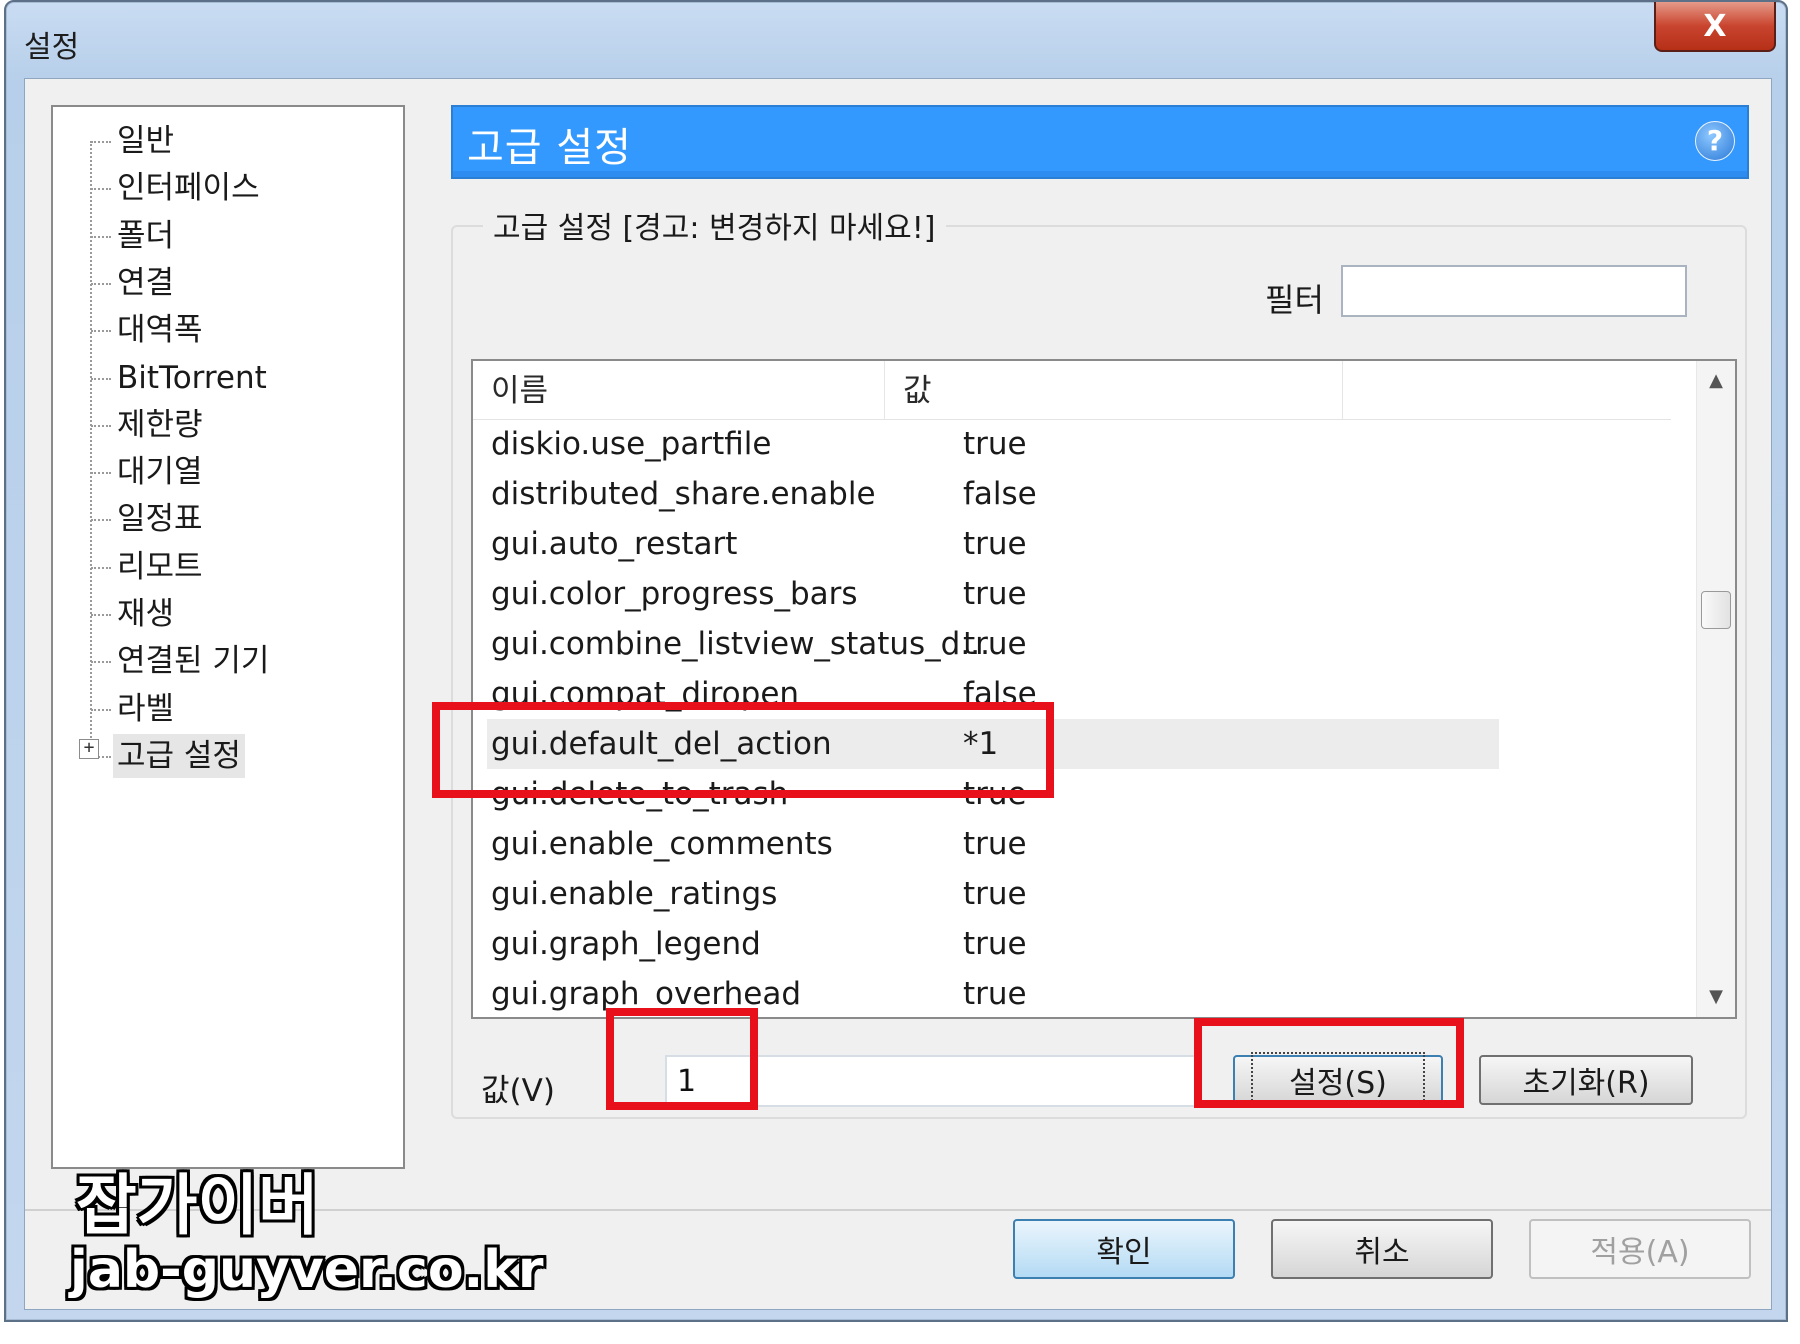 The width and height of the screenshot is (1800, 1344). Describe the element at coordinates (1382, 1252) in the screenshot. I see `cancel-button-label: 취소` at that location.